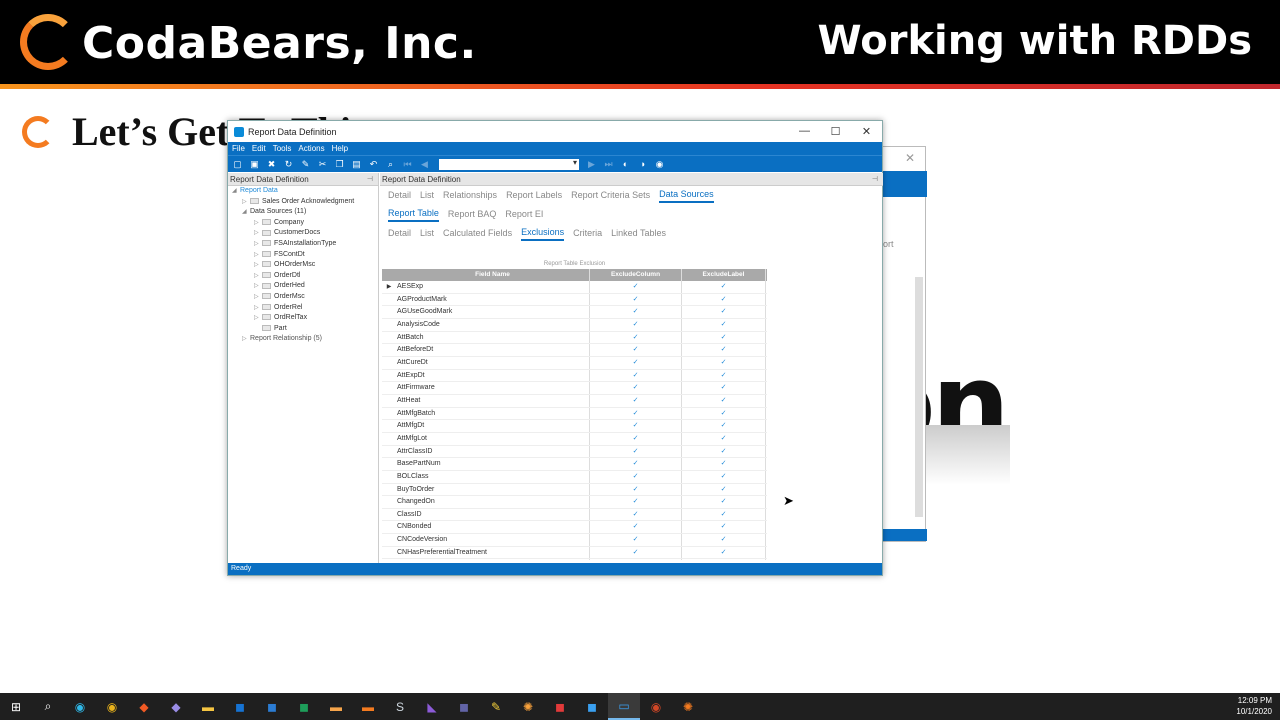  What do you see at coordinates (574, 439) in the screenshot?
I see `table-row: AttMfgLot ✓ ✓` at bounding box center [574, 439].